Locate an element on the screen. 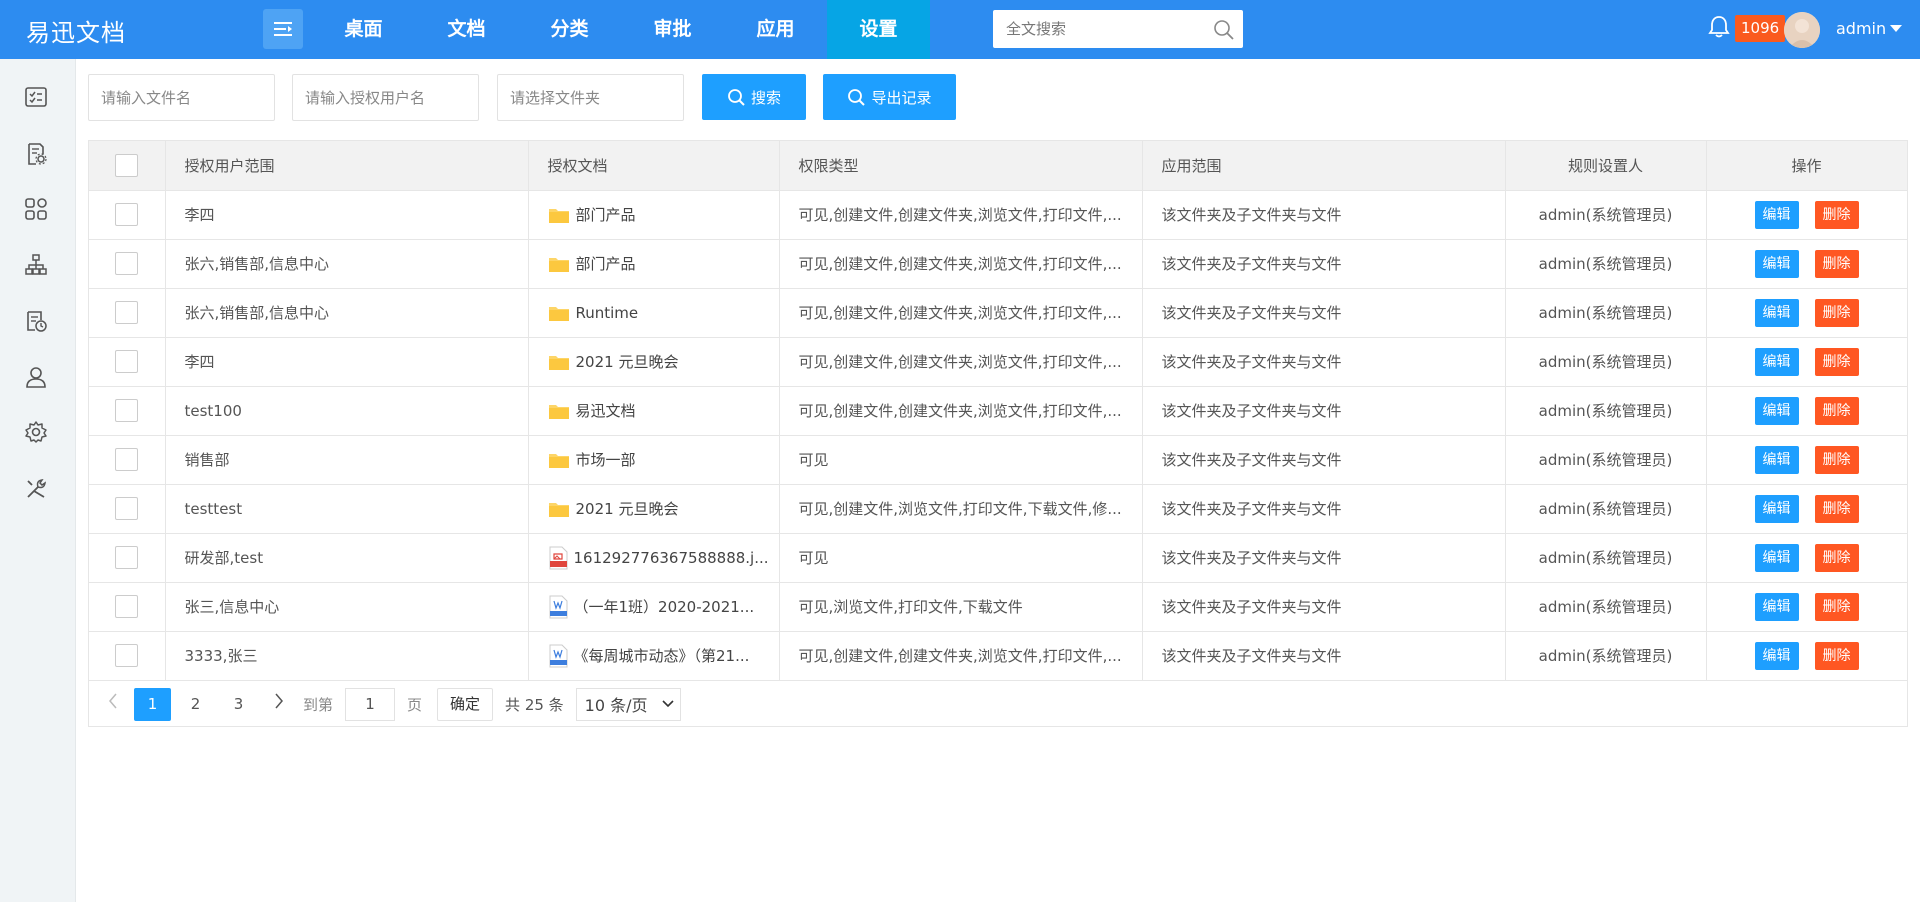 The image size is (1920, 902). app-logo: 易迅文档 is located at coordinates (76, 30).